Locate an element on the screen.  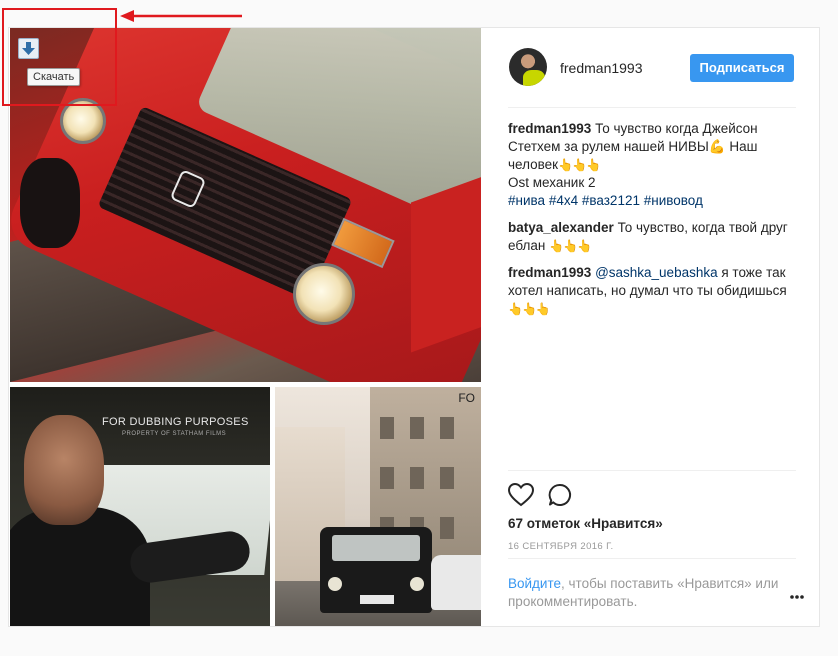
more-options-icon is located at coordinates (797, 597).